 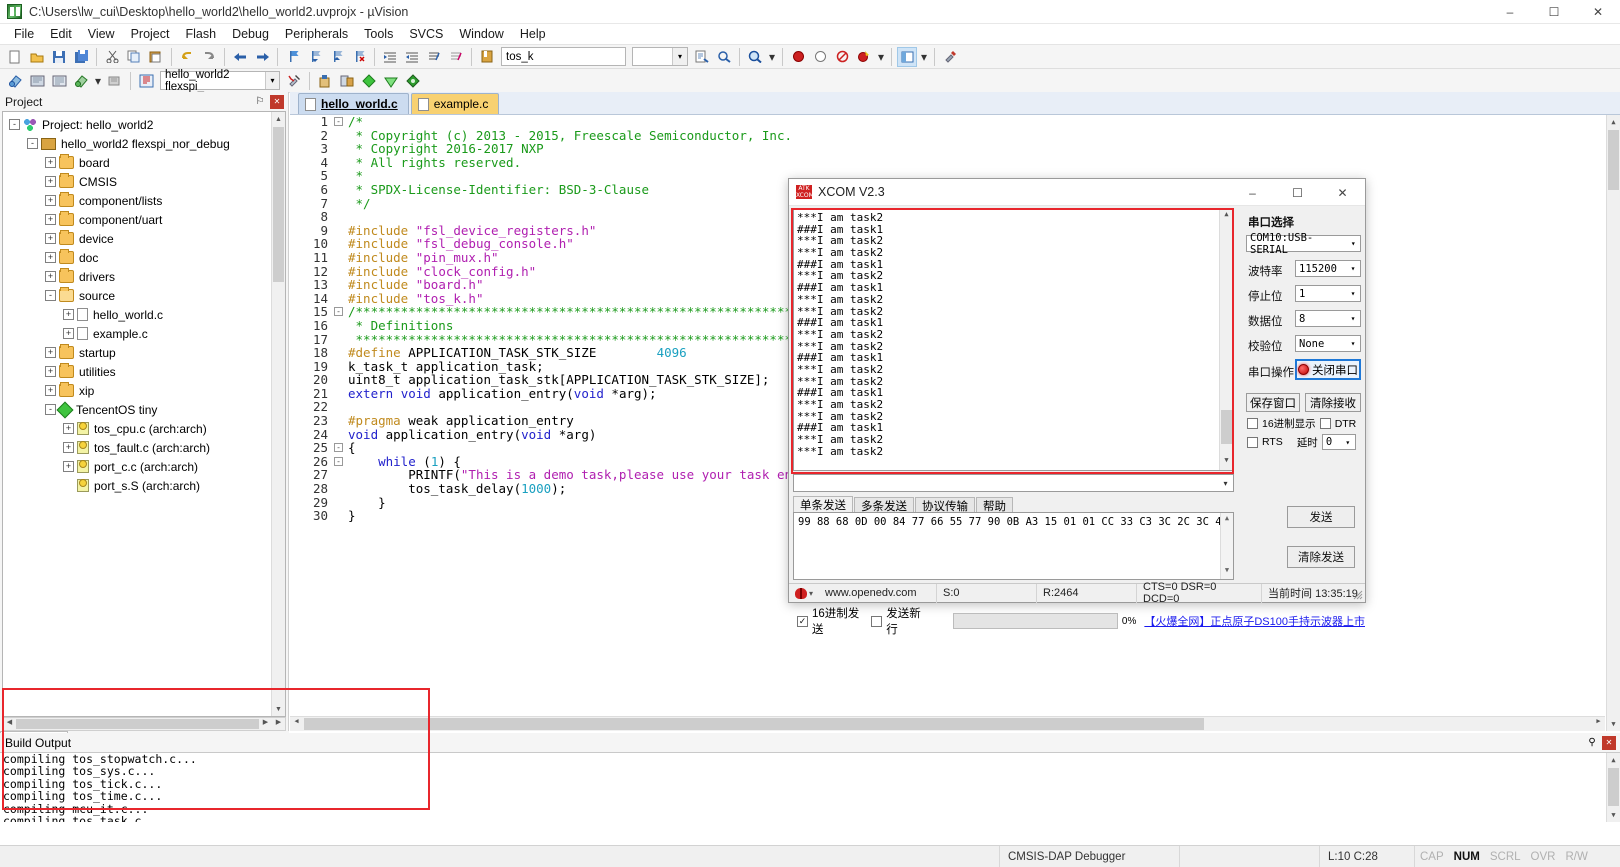 What do you see at coordinates (487, 57) in the screenshot?
I see `bookmark-marker-icon` at bounding box center [487, 57].